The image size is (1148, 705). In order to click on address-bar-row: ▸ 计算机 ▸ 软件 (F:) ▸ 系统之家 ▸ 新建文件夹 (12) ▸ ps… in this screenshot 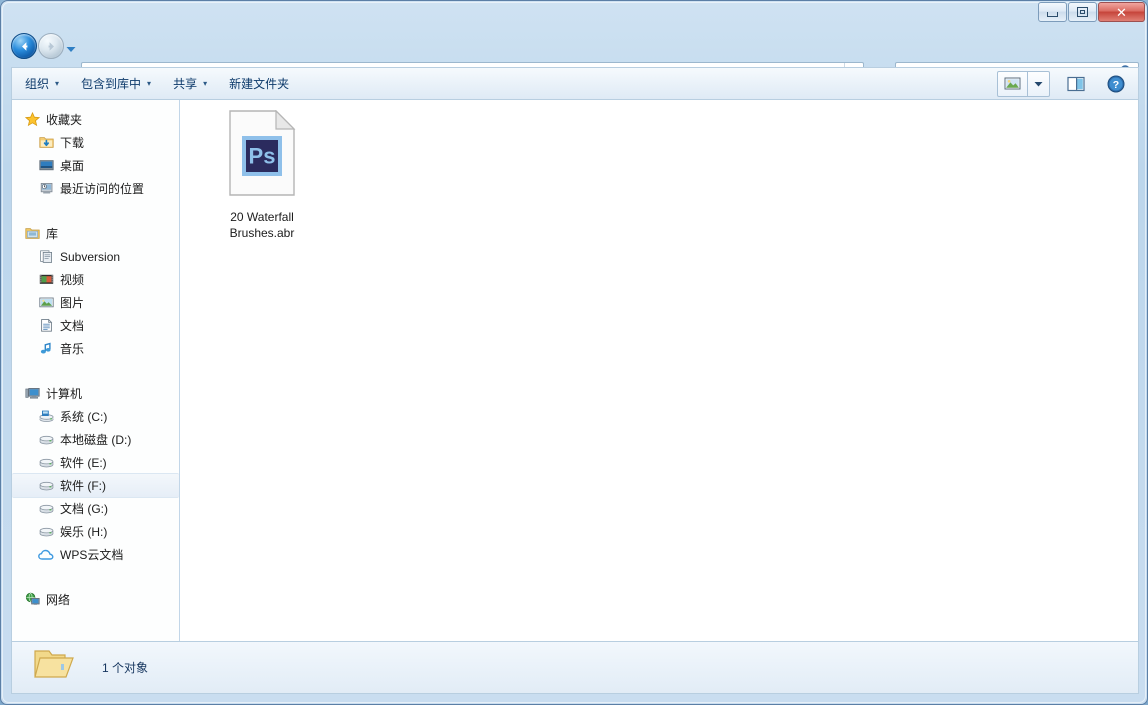, I will do `click(574, 57)`.